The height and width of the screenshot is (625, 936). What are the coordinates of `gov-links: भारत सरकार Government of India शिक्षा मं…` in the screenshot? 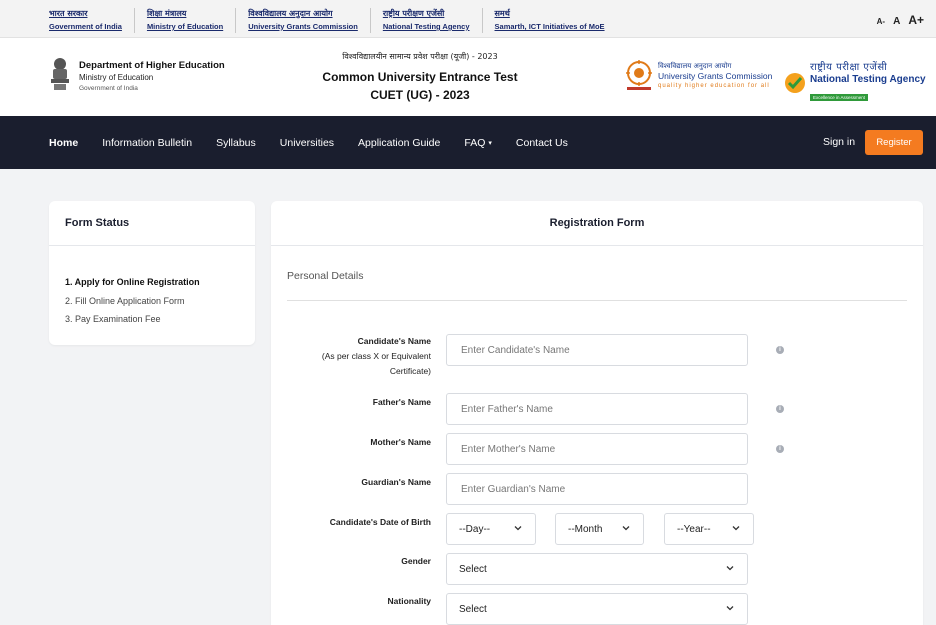 It's located at (327, 20).